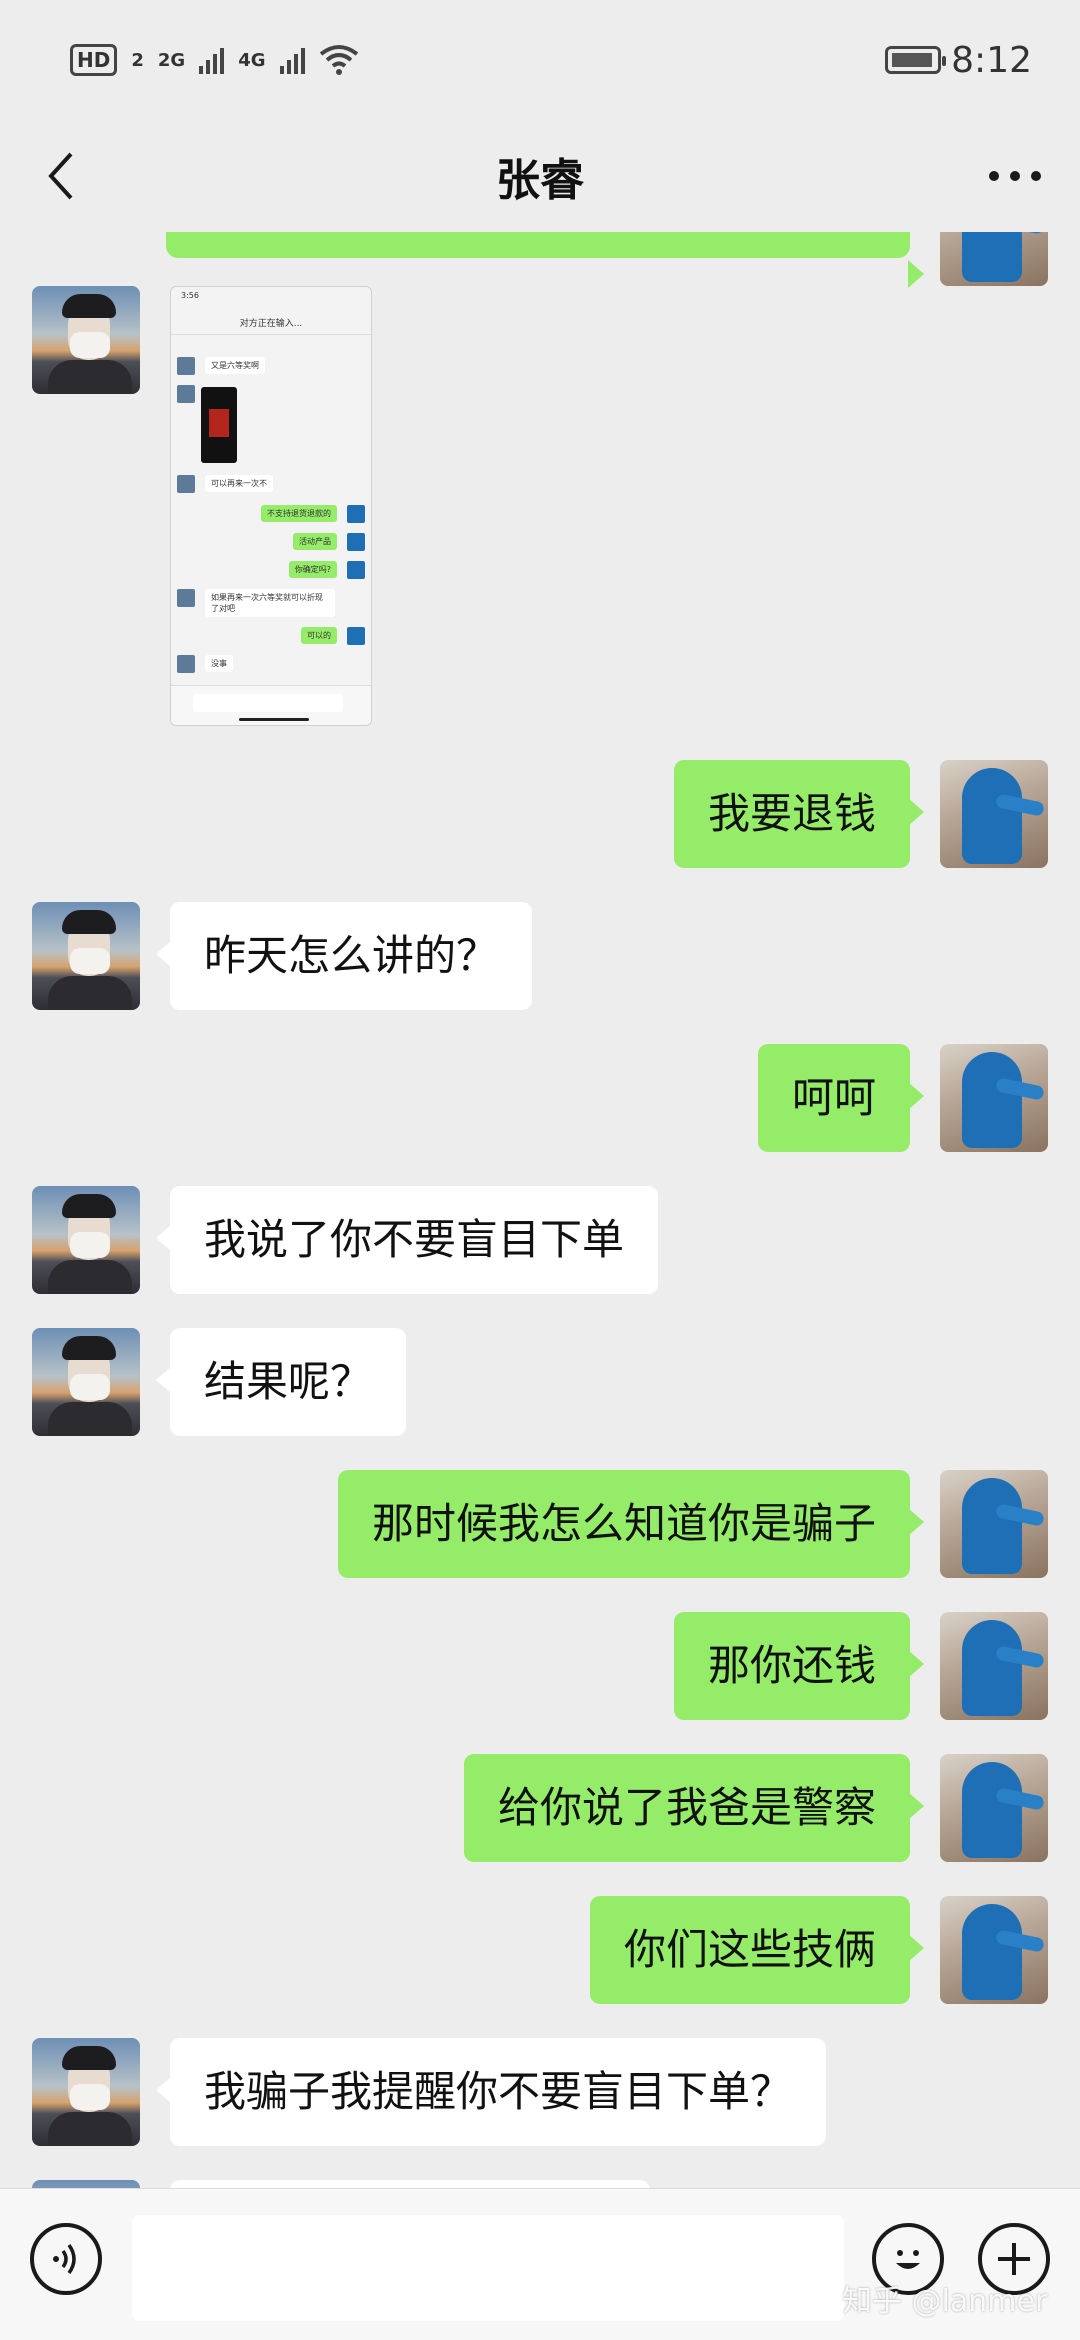  I want to click on network-4g-label: 4G, so click(252, 60).